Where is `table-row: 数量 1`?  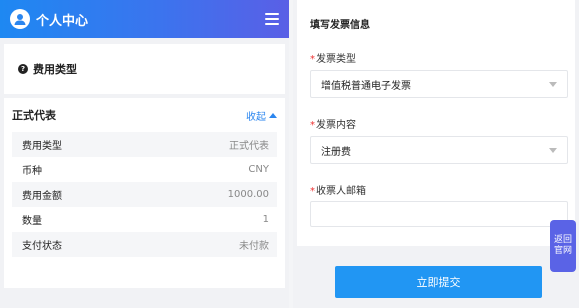 table-row: 数量 1 is located at coordinates (144, 219).